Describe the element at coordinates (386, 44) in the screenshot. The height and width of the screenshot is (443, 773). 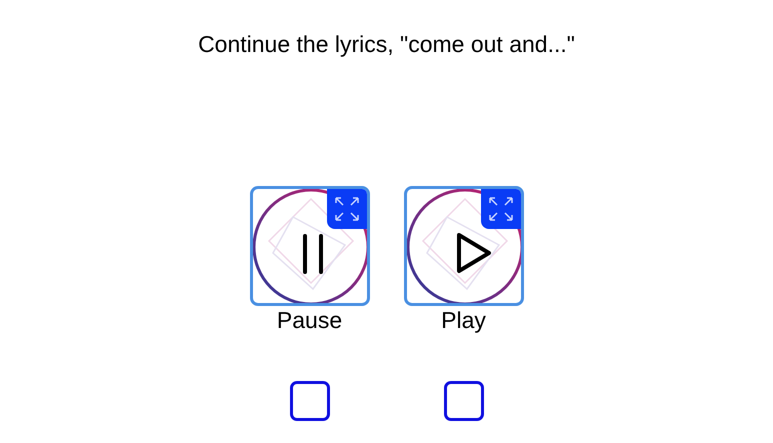
I see `question-text: Continue the lyrics, "come out and..."` at that location.